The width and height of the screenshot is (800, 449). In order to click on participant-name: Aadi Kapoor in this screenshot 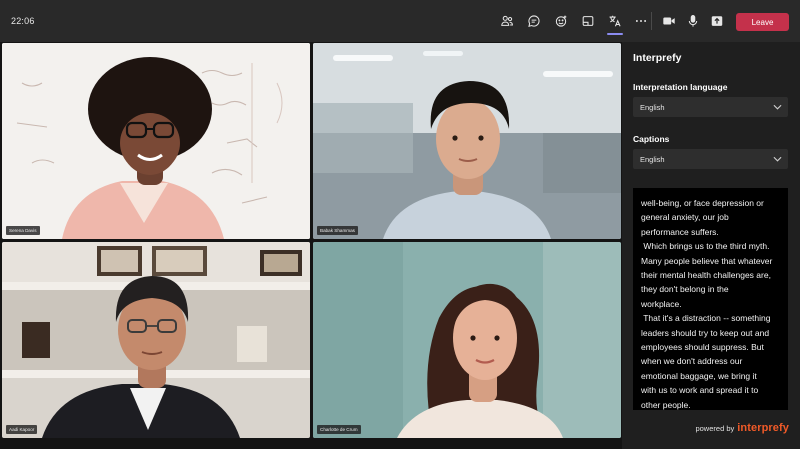, I will do `click(22, 429)`.